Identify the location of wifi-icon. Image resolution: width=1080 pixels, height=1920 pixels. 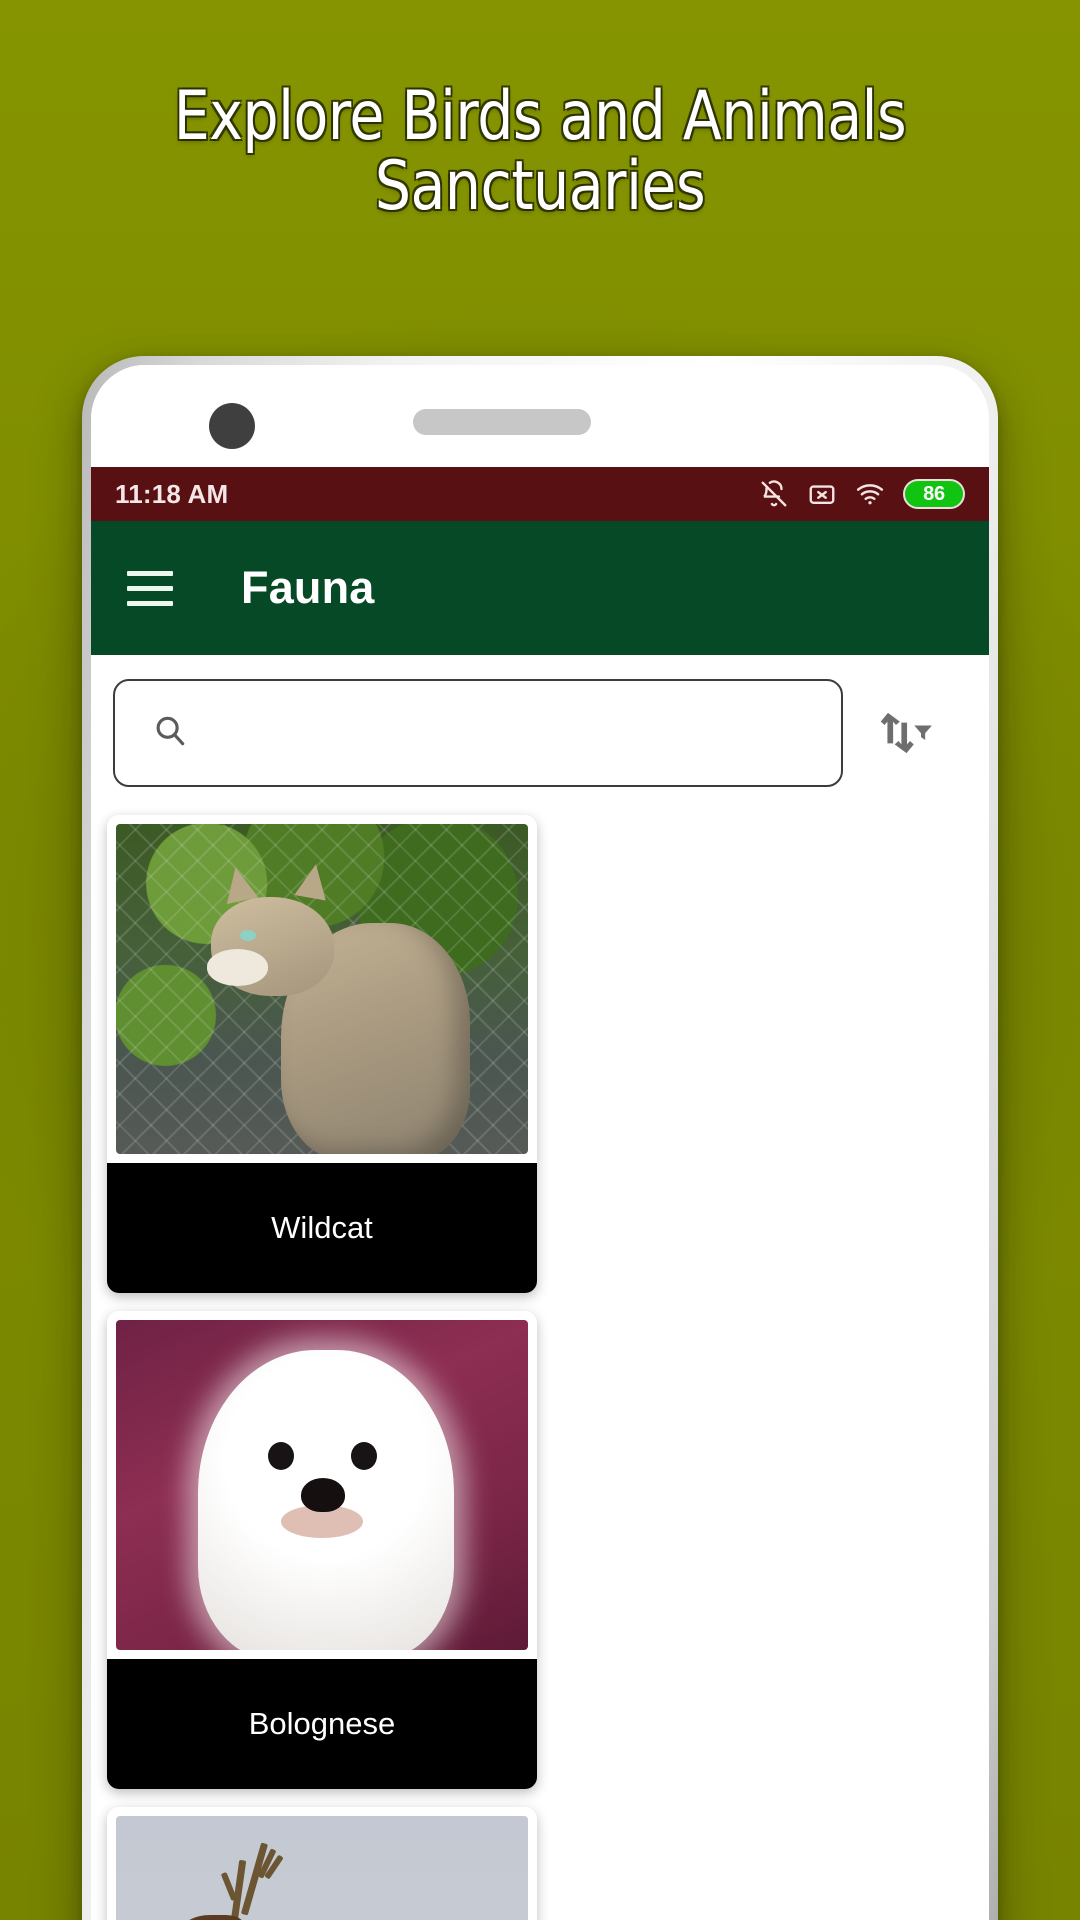
(870, 494).